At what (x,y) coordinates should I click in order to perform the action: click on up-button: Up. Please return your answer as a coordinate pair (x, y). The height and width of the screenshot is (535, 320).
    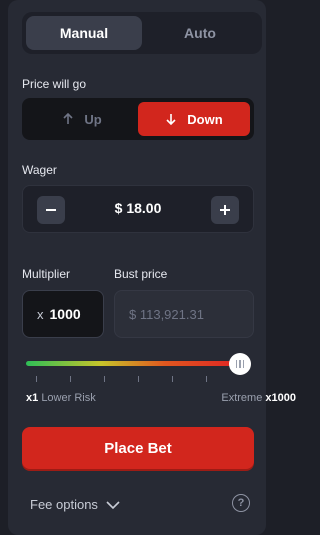
    Looking at the image, I should click on (82, 119).